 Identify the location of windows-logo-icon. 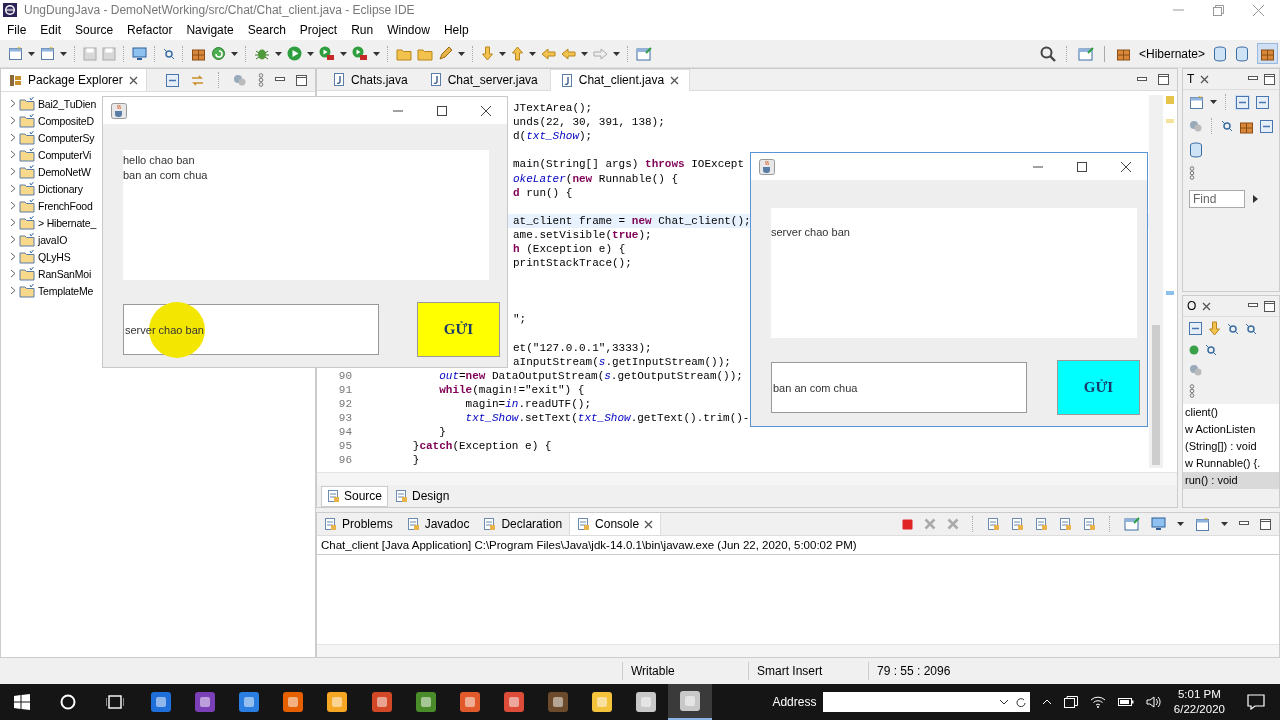
(22, 702).